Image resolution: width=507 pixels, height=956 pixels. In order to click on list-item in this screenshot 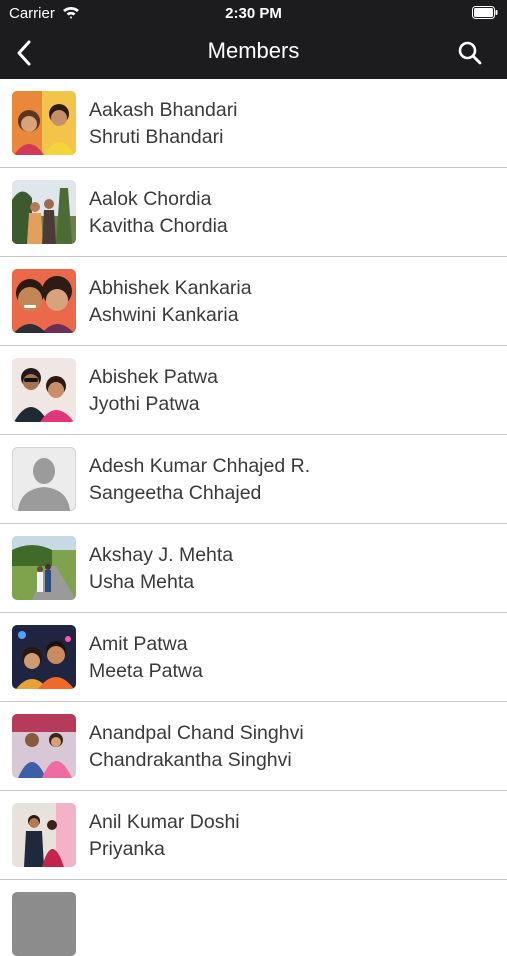, I will do `click(253, 918)`.